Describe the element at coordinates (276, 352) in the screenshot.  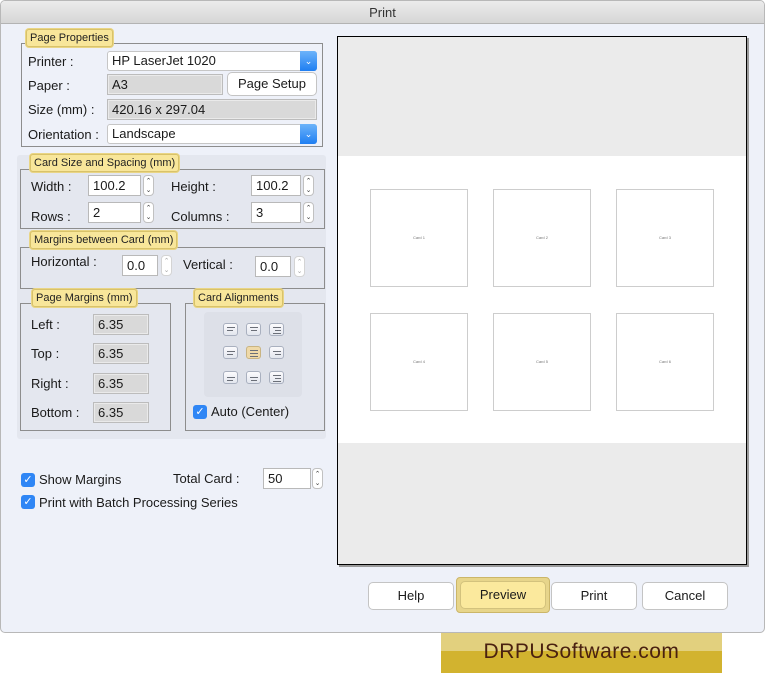
I see `align-middle-right-button` at that location.